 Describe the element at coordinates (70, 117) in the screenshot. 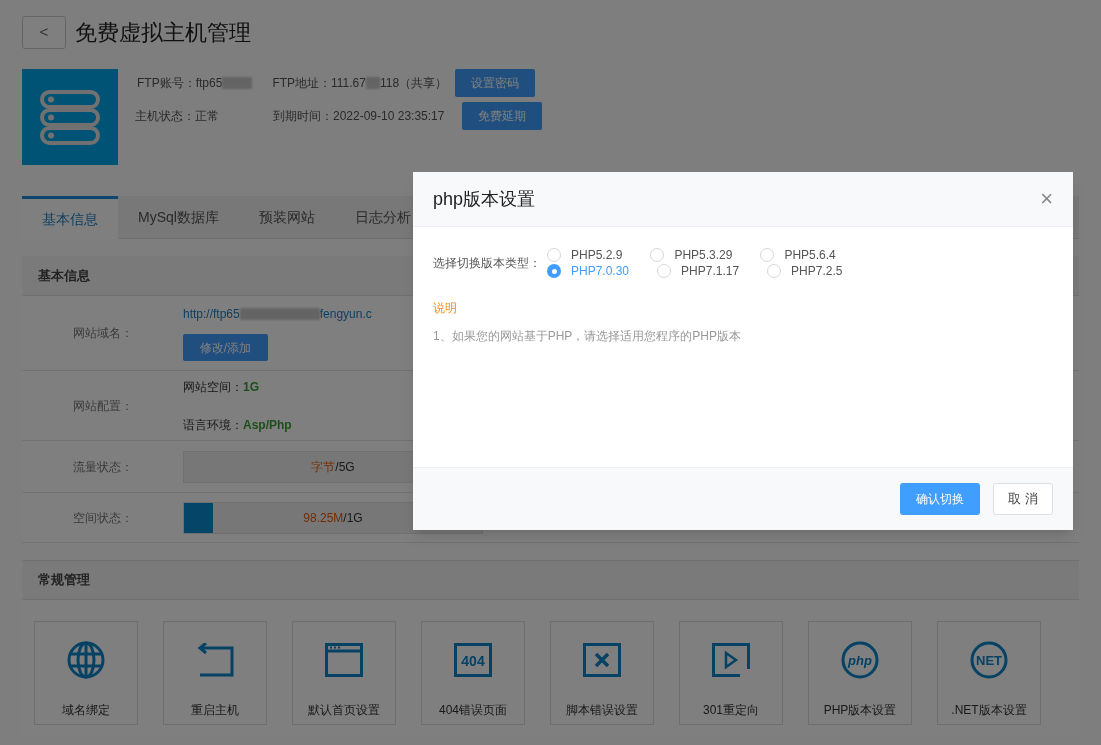

I see `server-logo-icon` at that location.